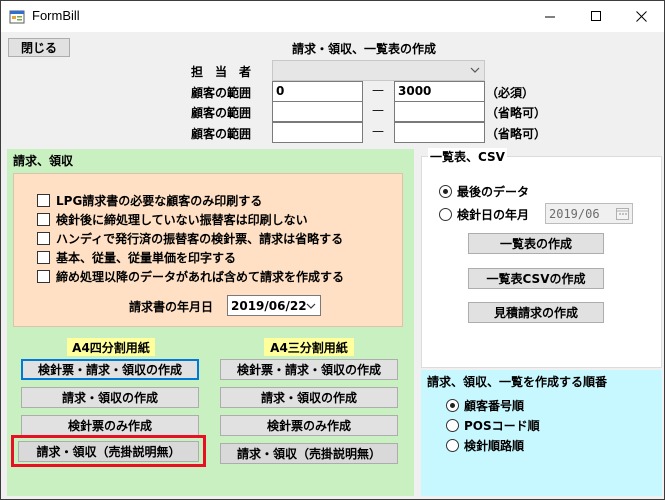 The image size is (665, 500). What do you see at coordinates (364, 49) in the screenshot?
I see `page-heading: 請求・領収、一覧表の作成` at bounding box center [364, 49].